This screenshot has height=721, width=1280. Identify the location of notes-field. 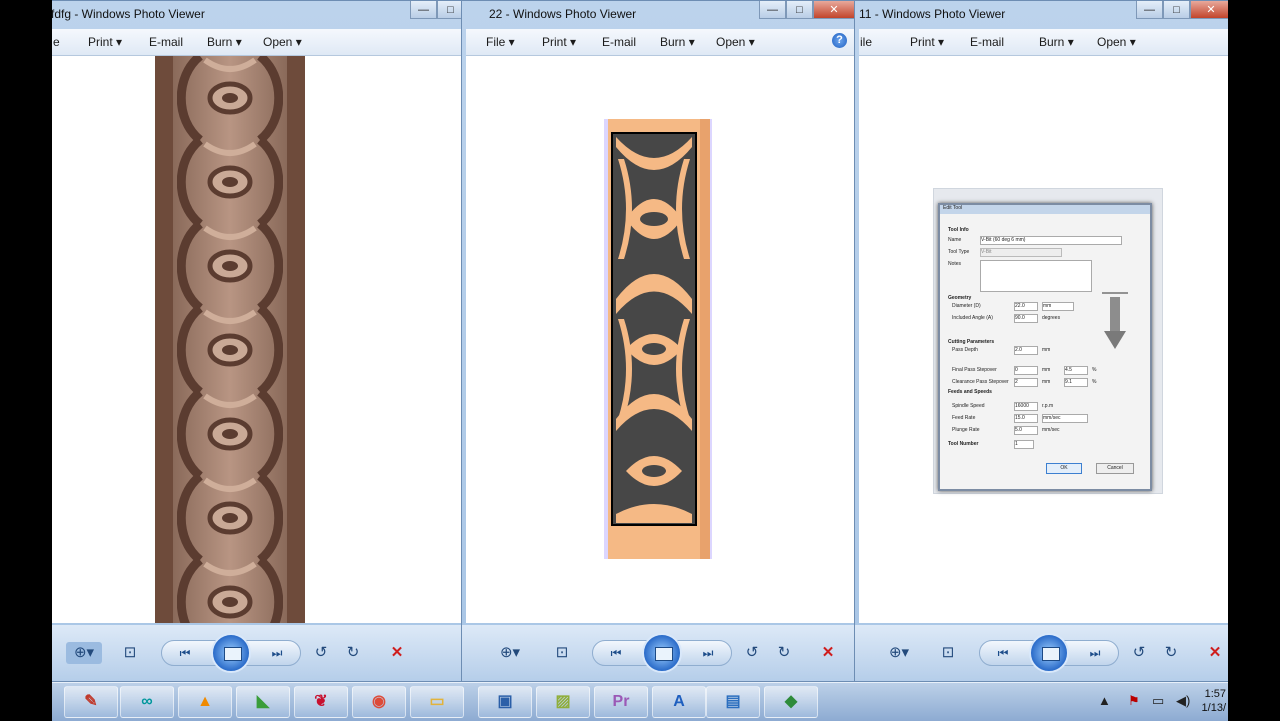
(1036, 276).